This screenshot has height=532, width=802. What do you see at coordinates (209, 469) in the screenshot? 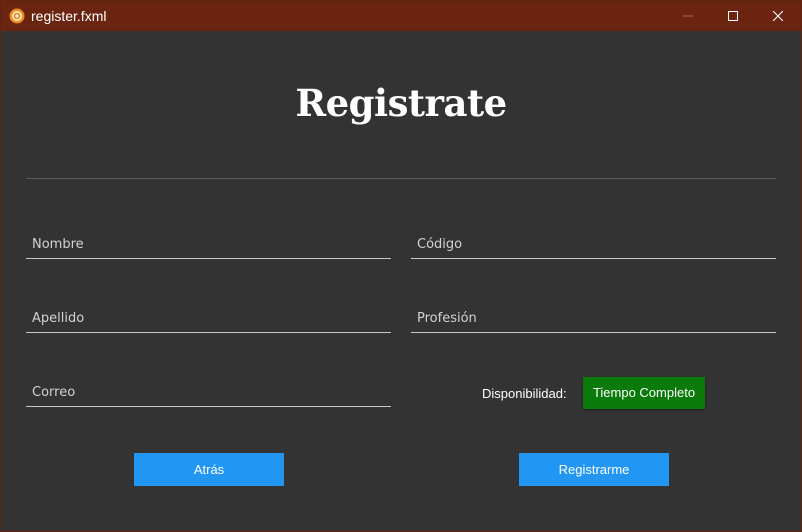
I see `back-button: Atrás` at bounding box center [209, 469].